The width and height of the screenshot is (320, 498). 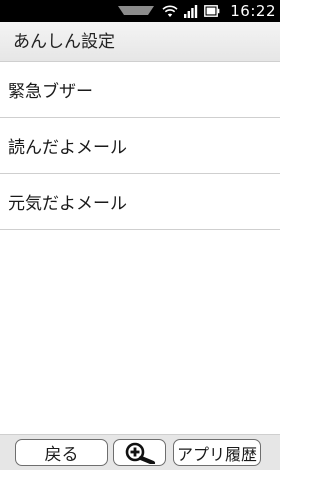 What do you see at coordinates (140, 202) in the screenshot?
I see `list-item-wellness-mail: 元気だよメール` at bounding box center [140, 202].